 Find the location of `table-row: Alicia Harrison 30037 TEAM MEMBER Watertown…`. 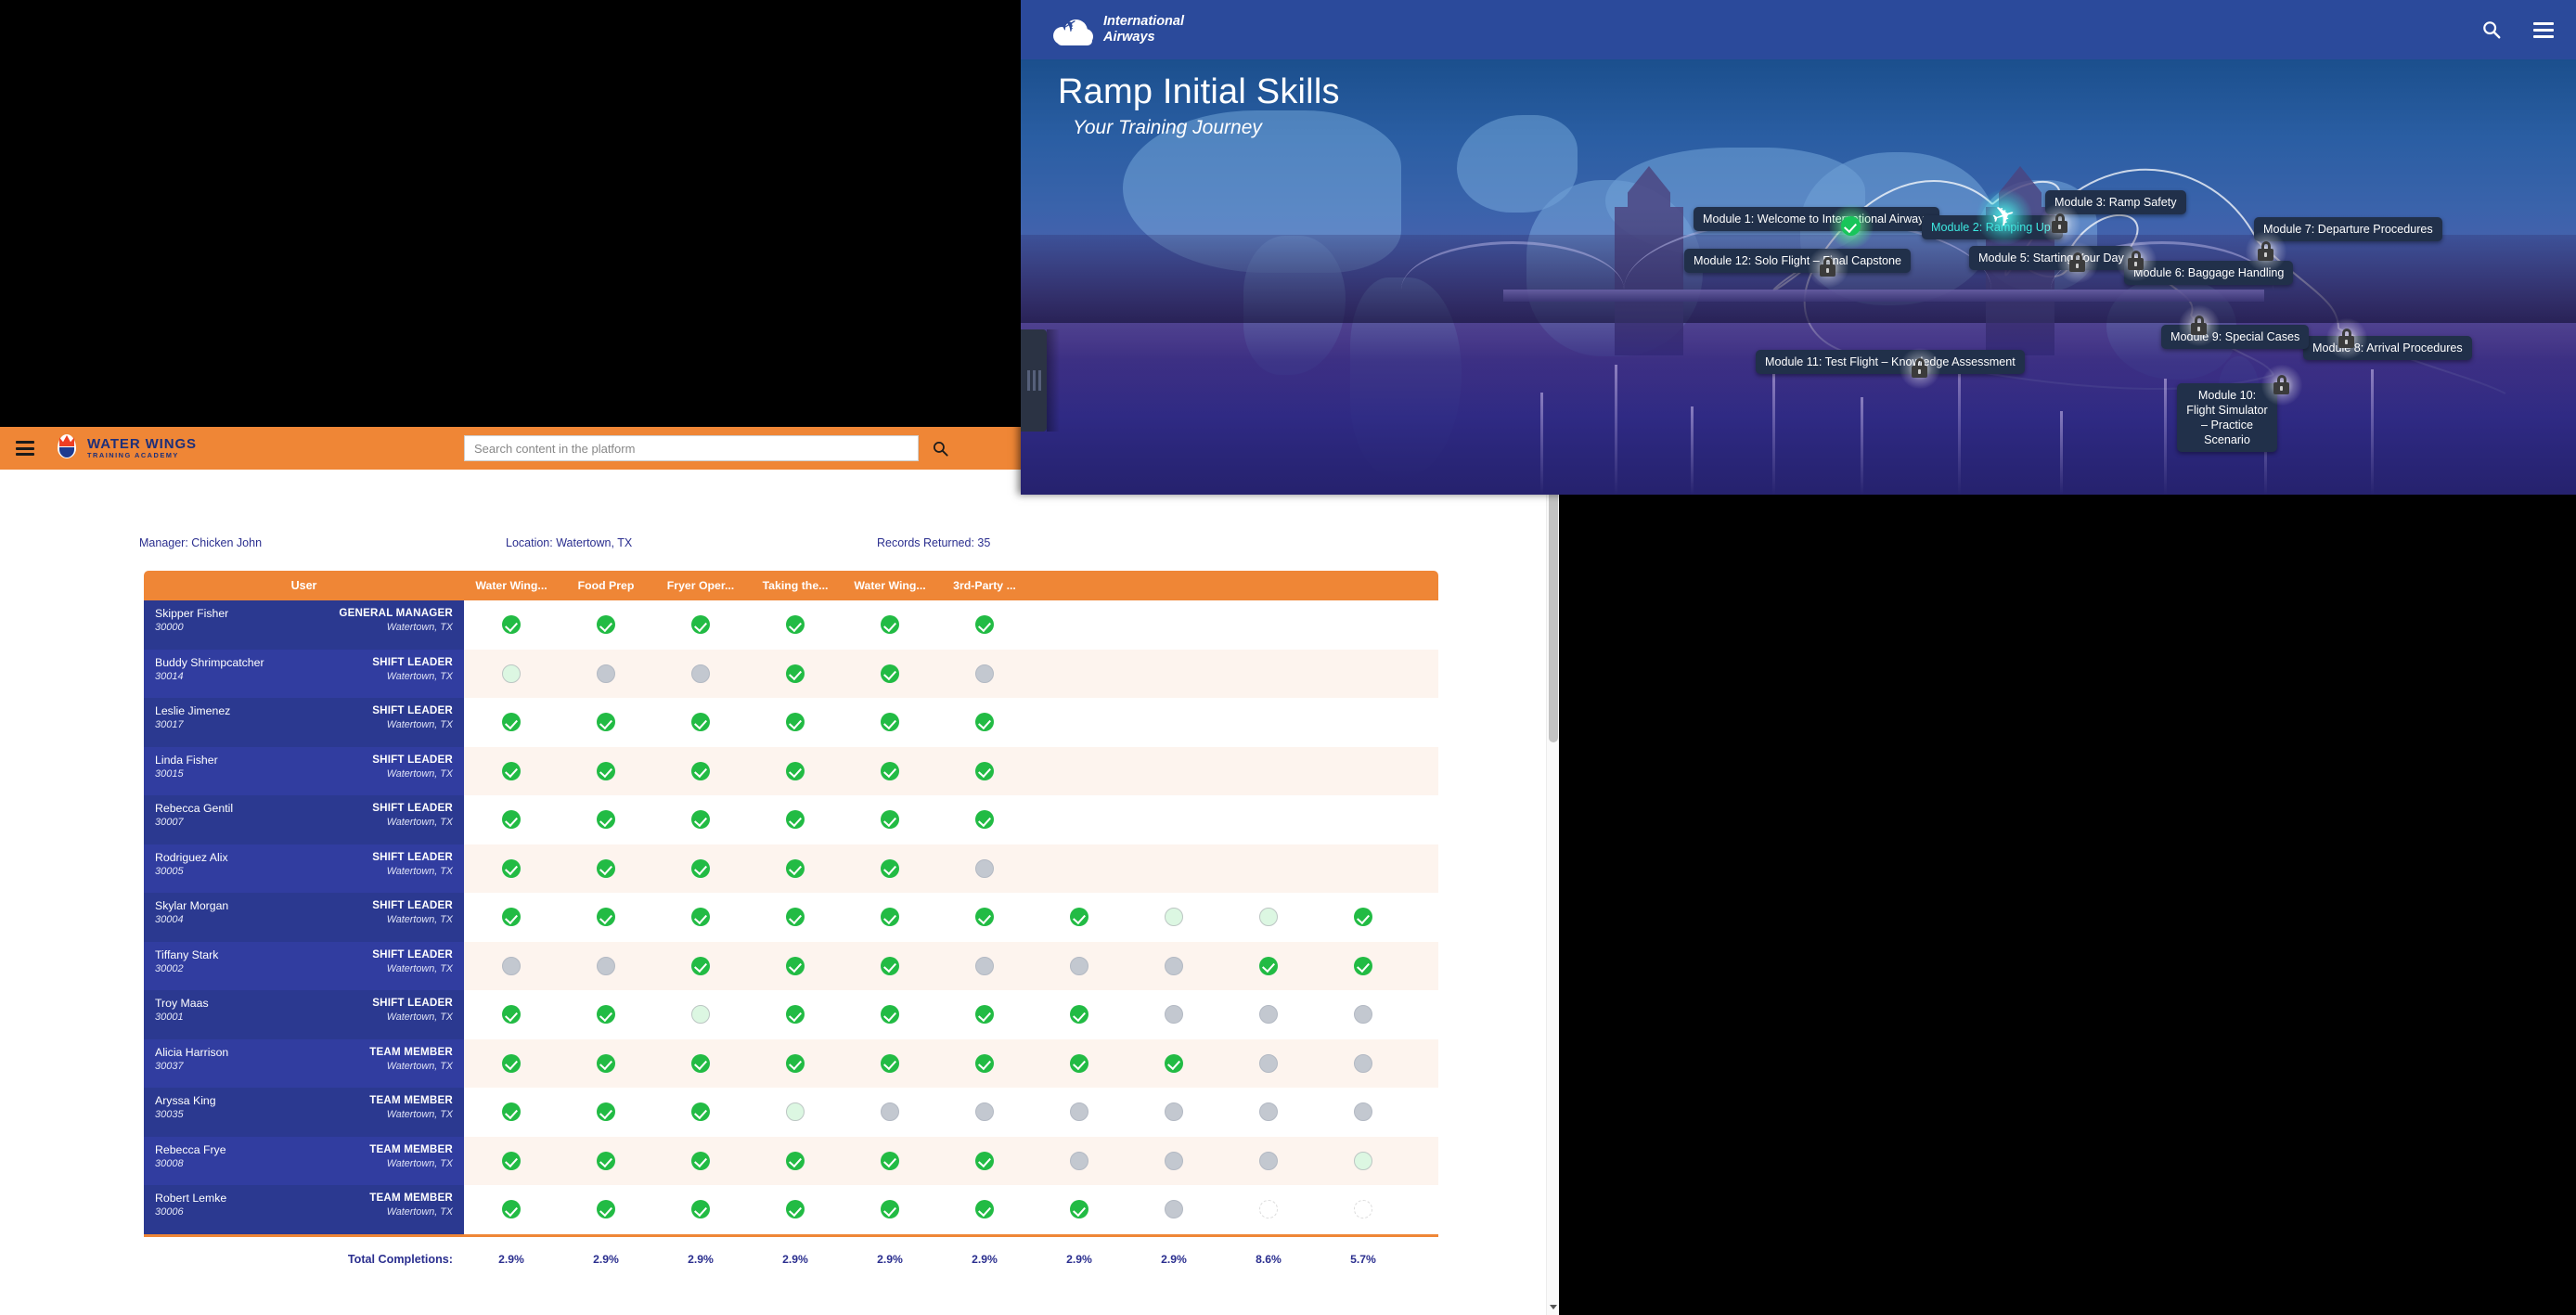

table-row: Alicia Harrison 30037 TEAM MEMBER Watertown… is located at coordinates (791, 1064).